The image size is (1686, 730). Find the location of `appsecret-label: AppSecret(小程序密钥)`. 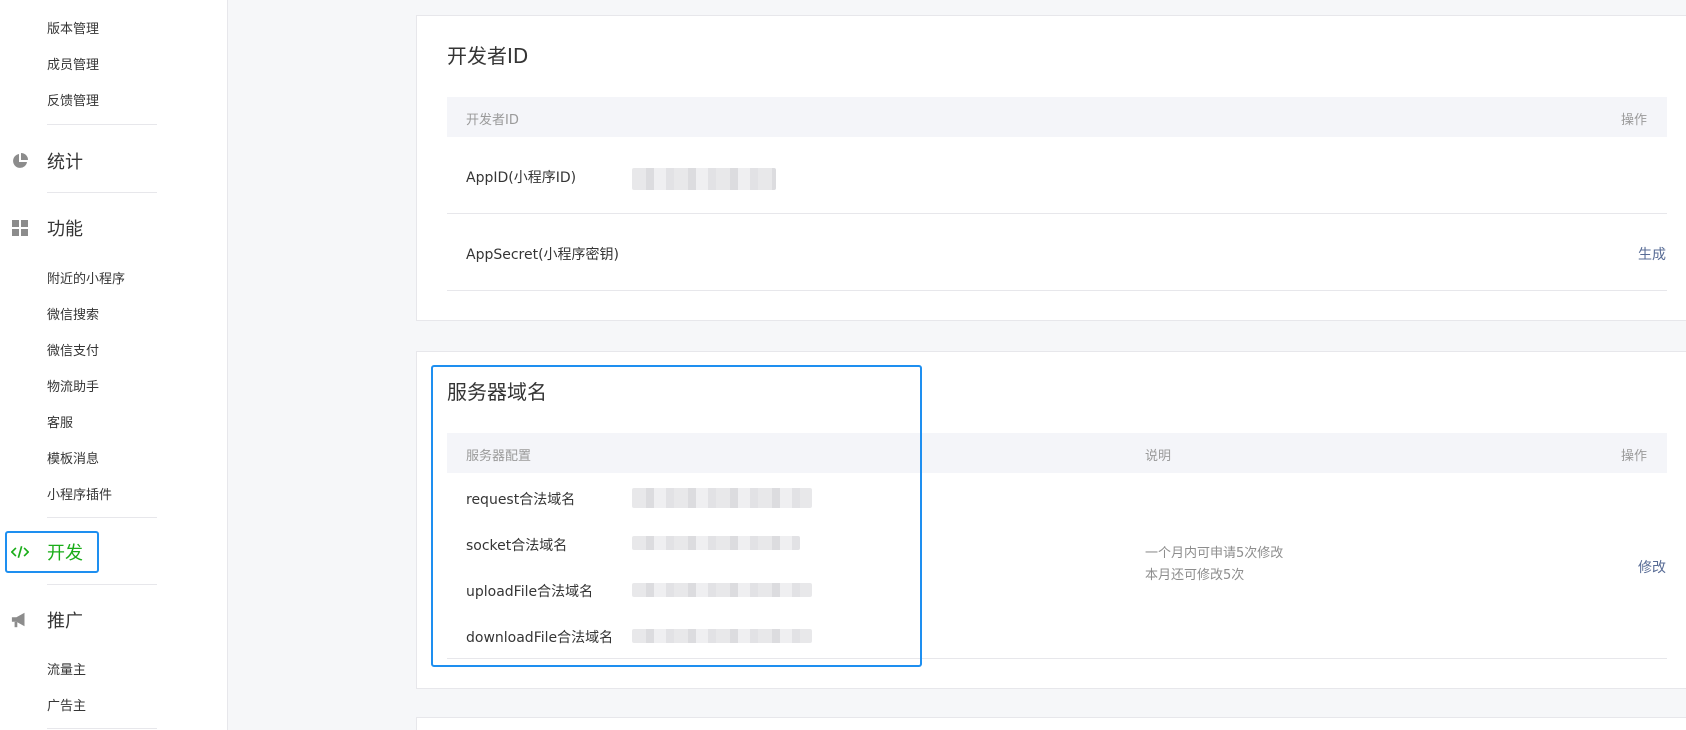

appsecret-label: AppSecret(小程序密钥) is located at coordinates (543, 255).